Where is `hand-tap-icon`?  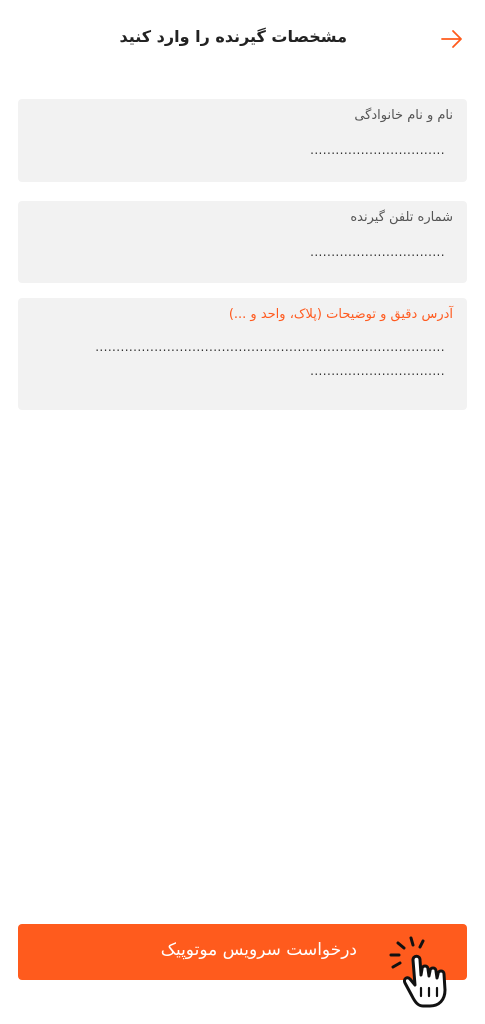
hand-tap-icon is located at coordinates (418, 972).